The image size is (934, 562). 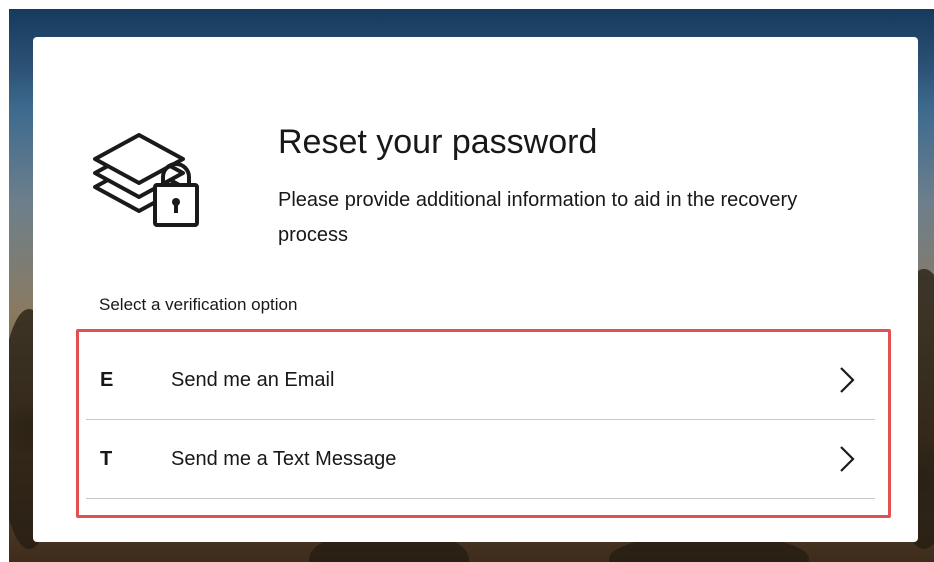 What do you see at coordinates (438, 142) in the screenshot?
I see `page-title: Reset your password` at bounding box center [438, 142].